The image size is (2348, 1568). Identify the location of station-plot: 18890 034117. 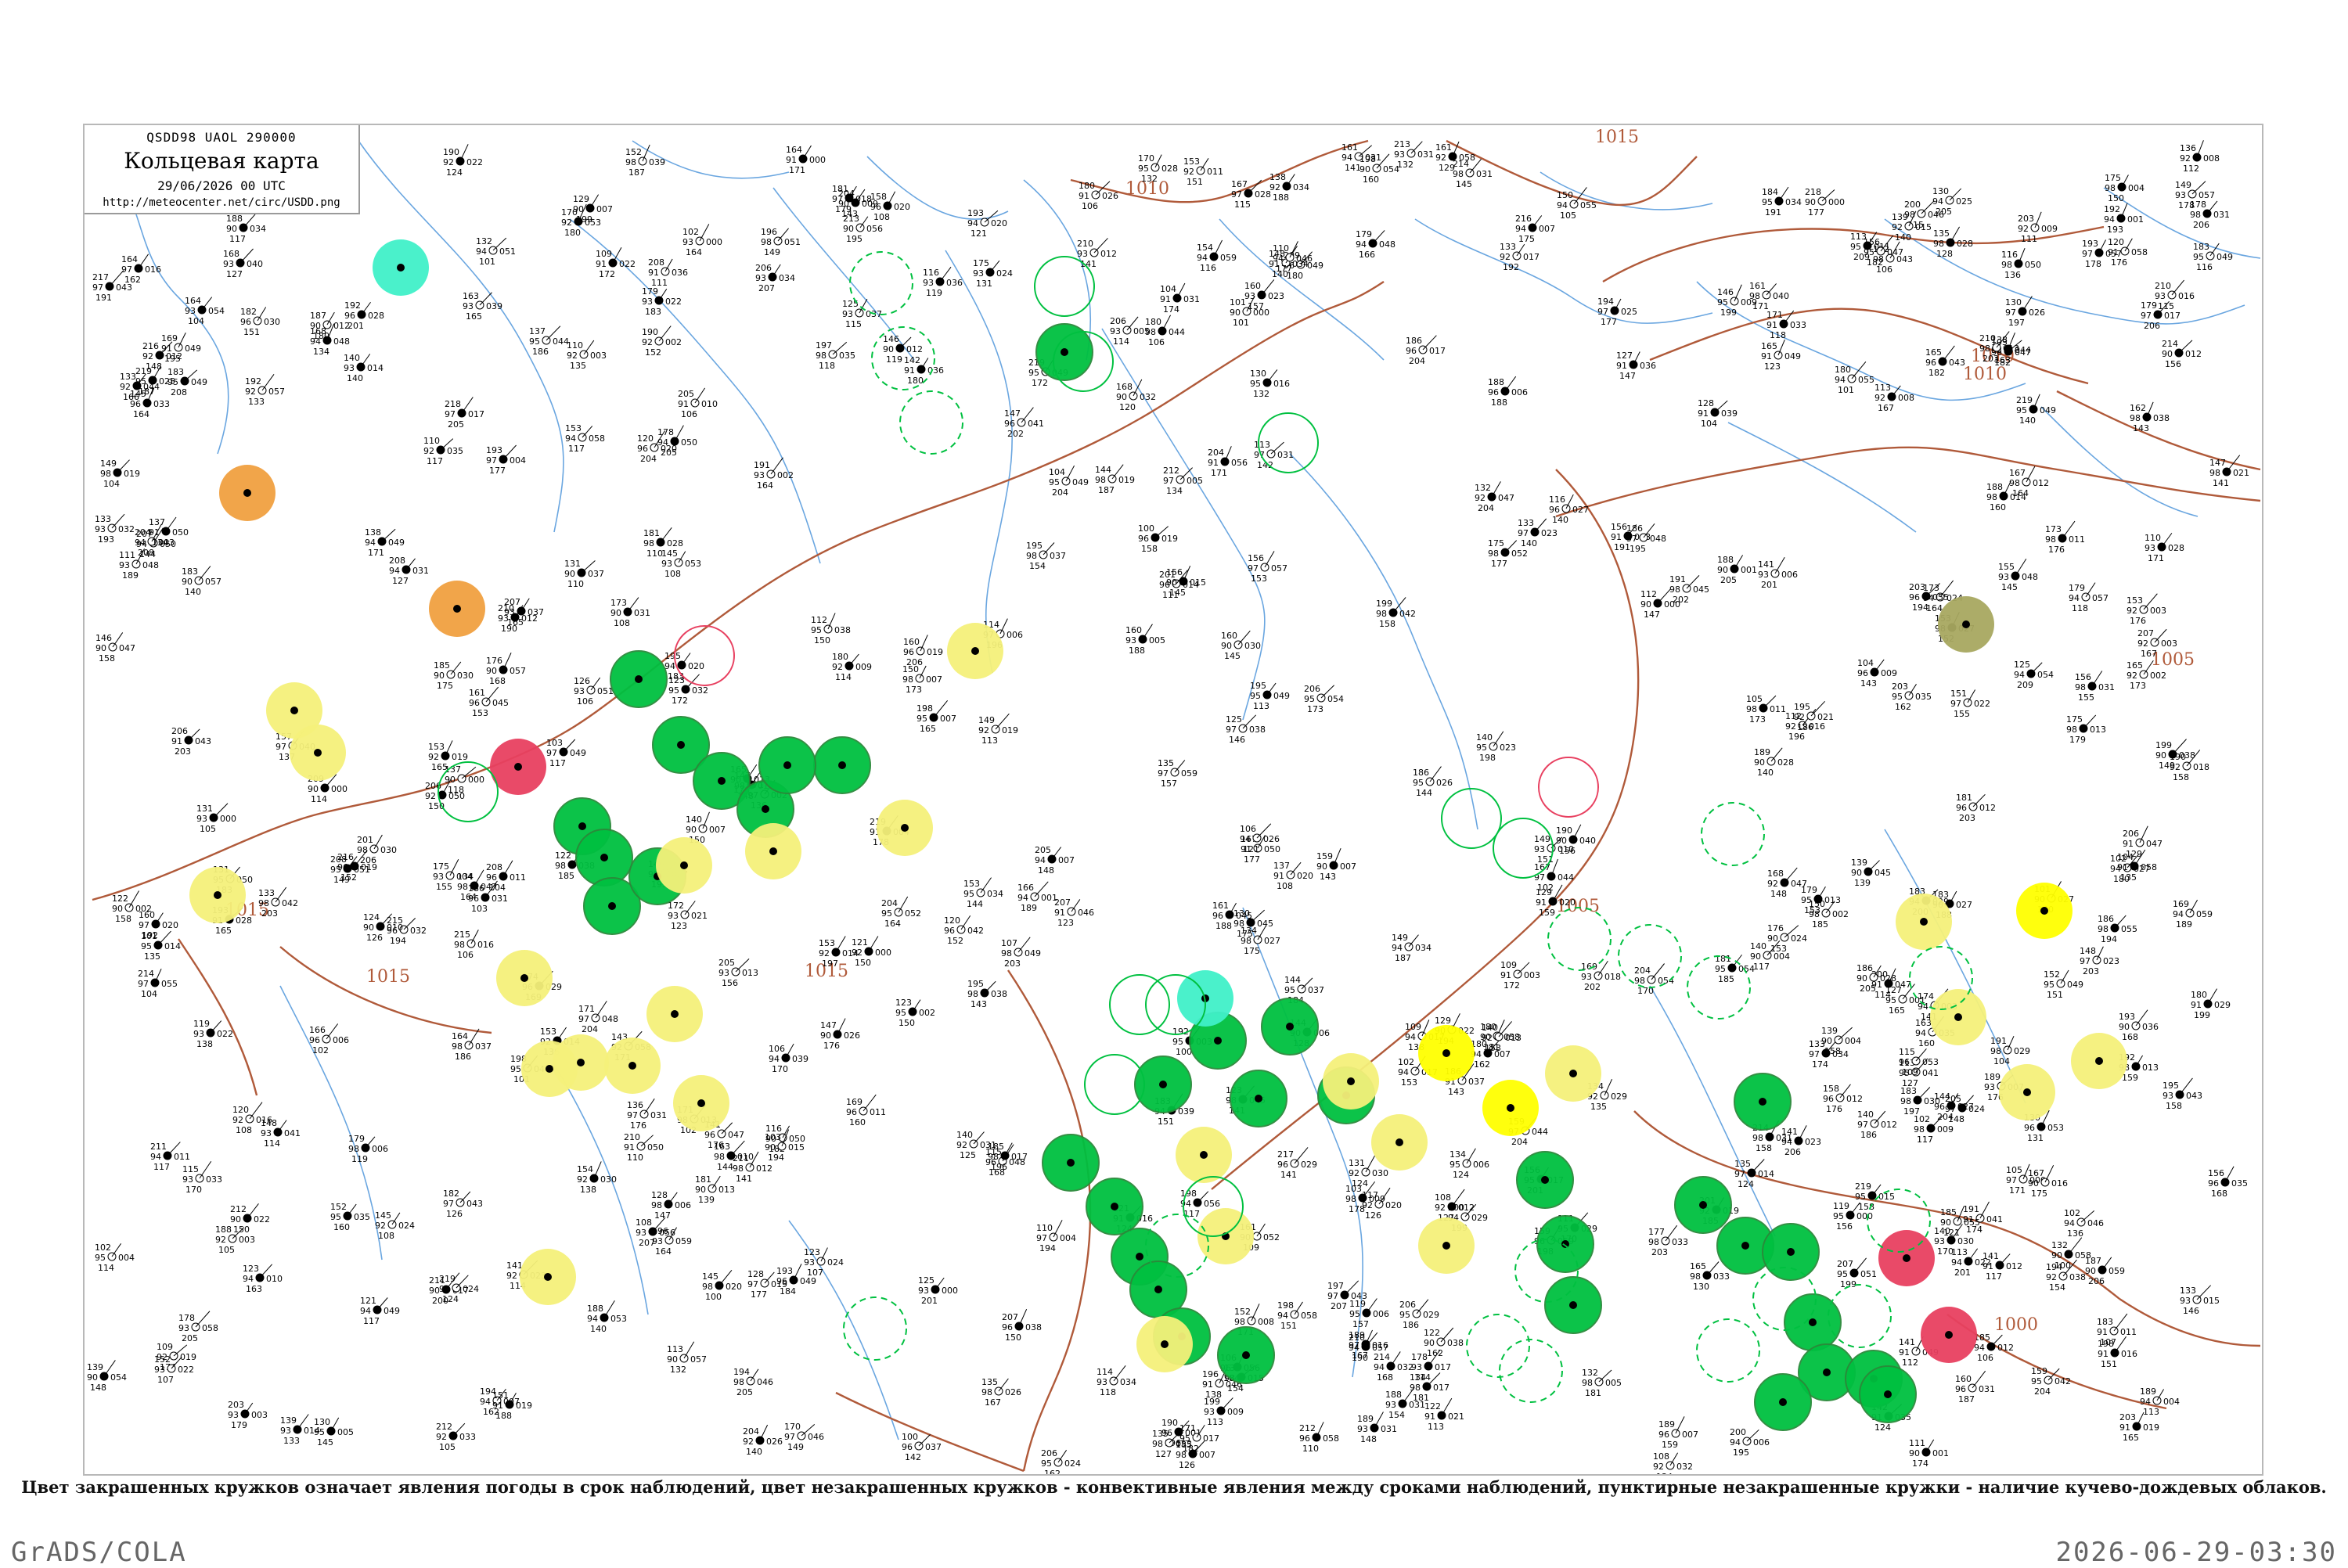
(246, 229).